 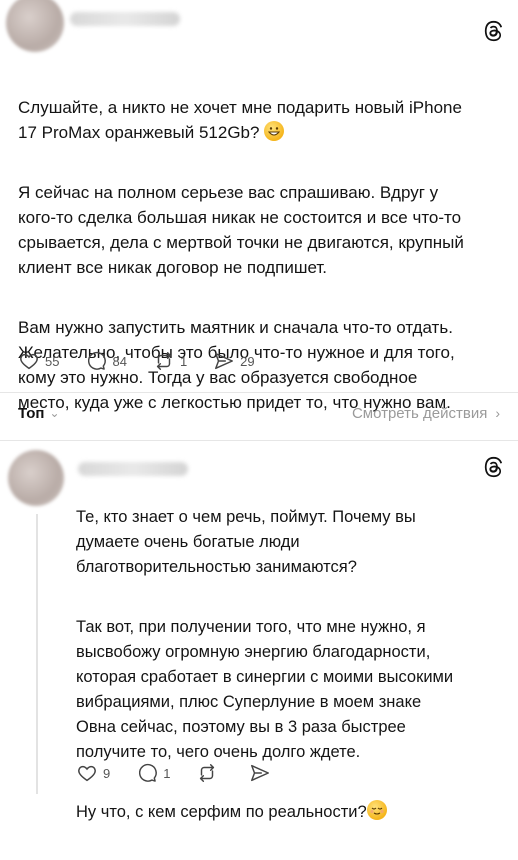 I want to click on relieved-face-emoji-icon, so click(x=376, y=810).